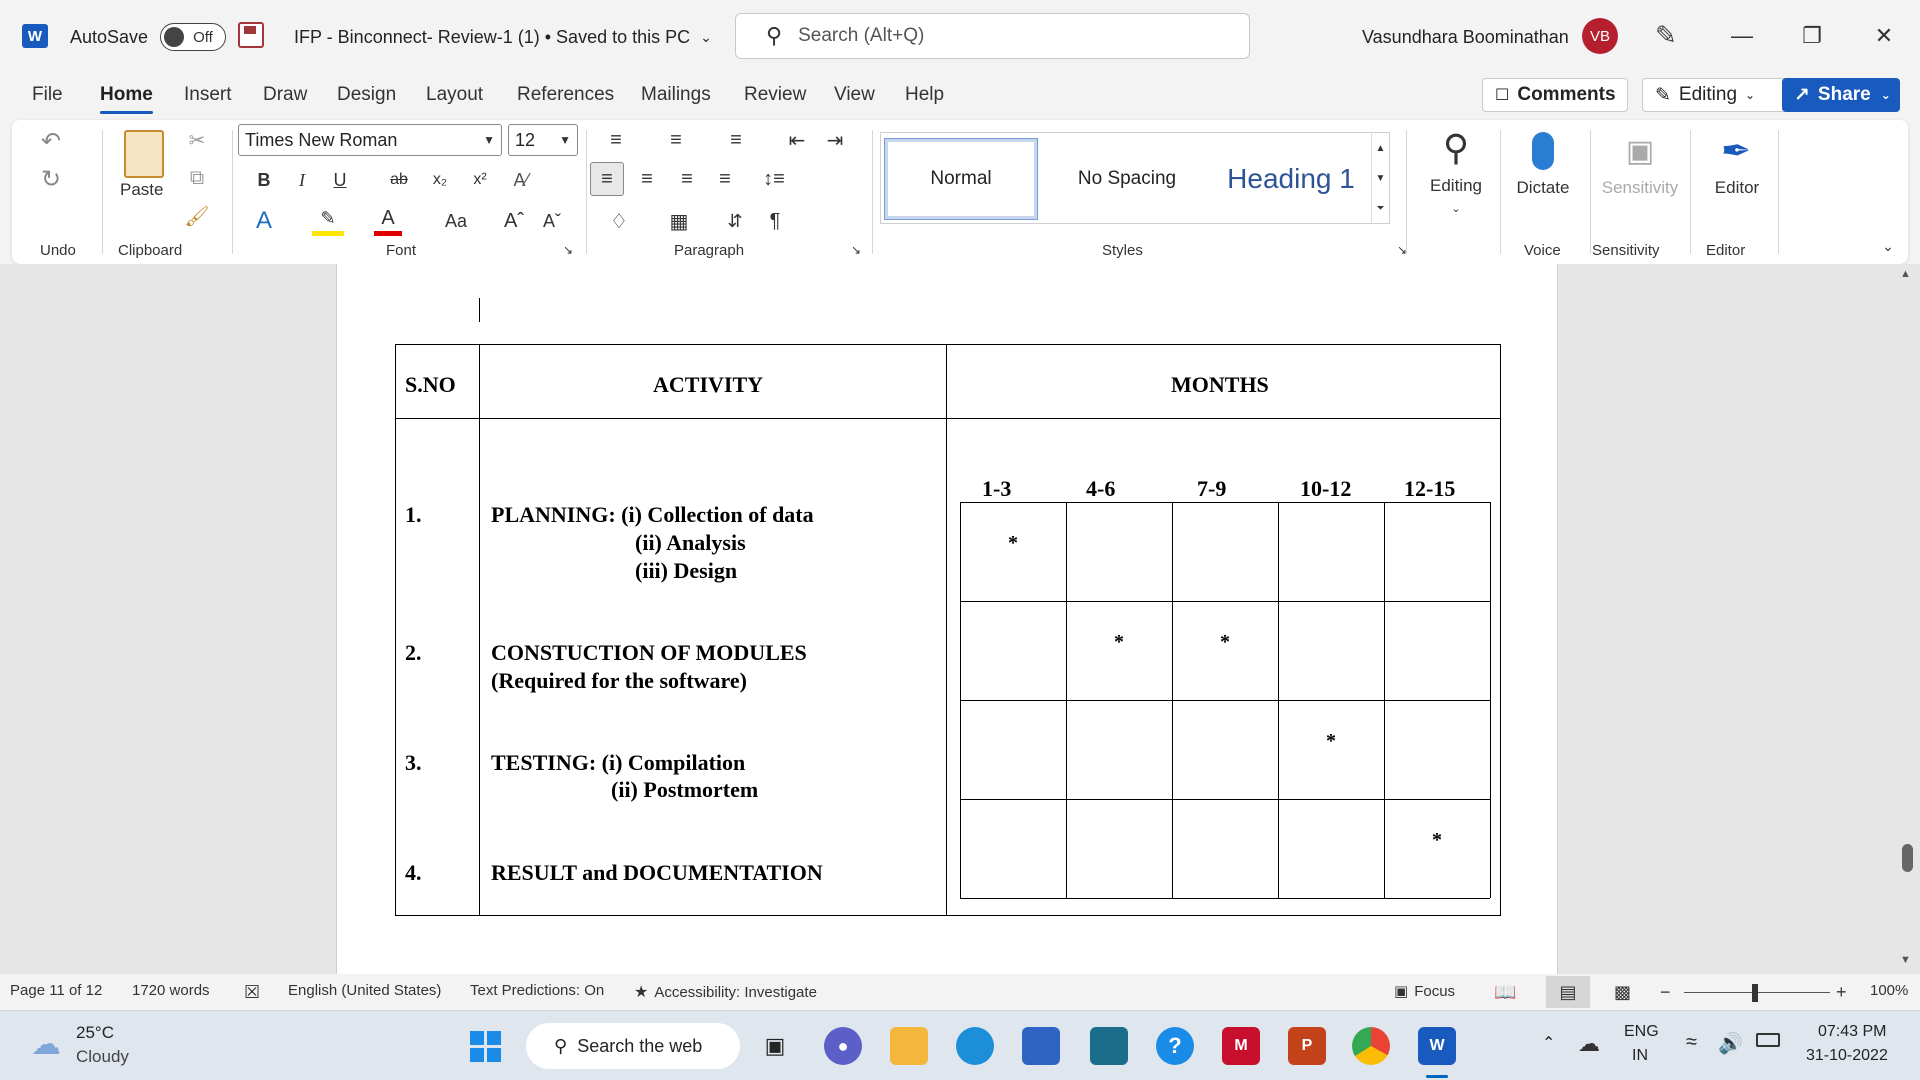  Describe the element at coordinates (514, 221) in the screenshot. I see `grow-font-icon: Aˆ` at that location.